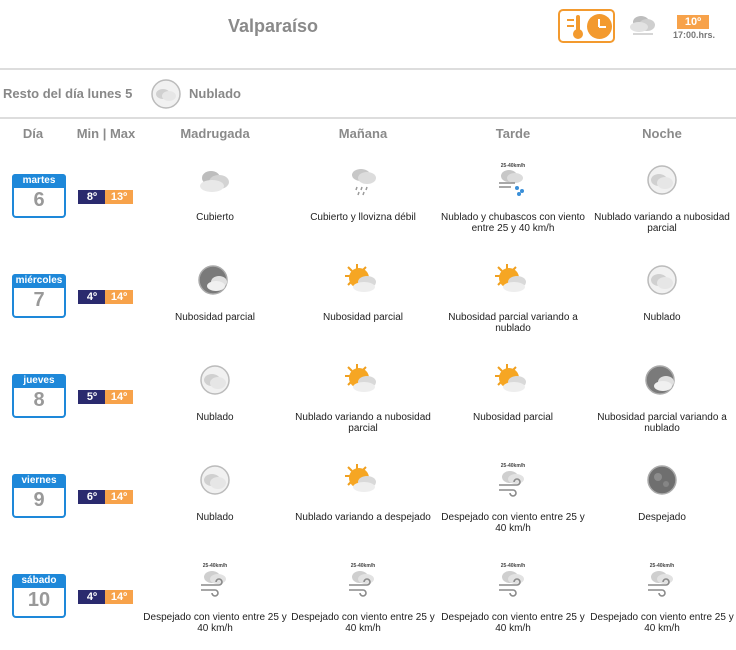 This screenshot has height=650, width=736. Describe the element at coordinates (39, 481) in the screenshot. I see `weekday-label: viernes` at that location.